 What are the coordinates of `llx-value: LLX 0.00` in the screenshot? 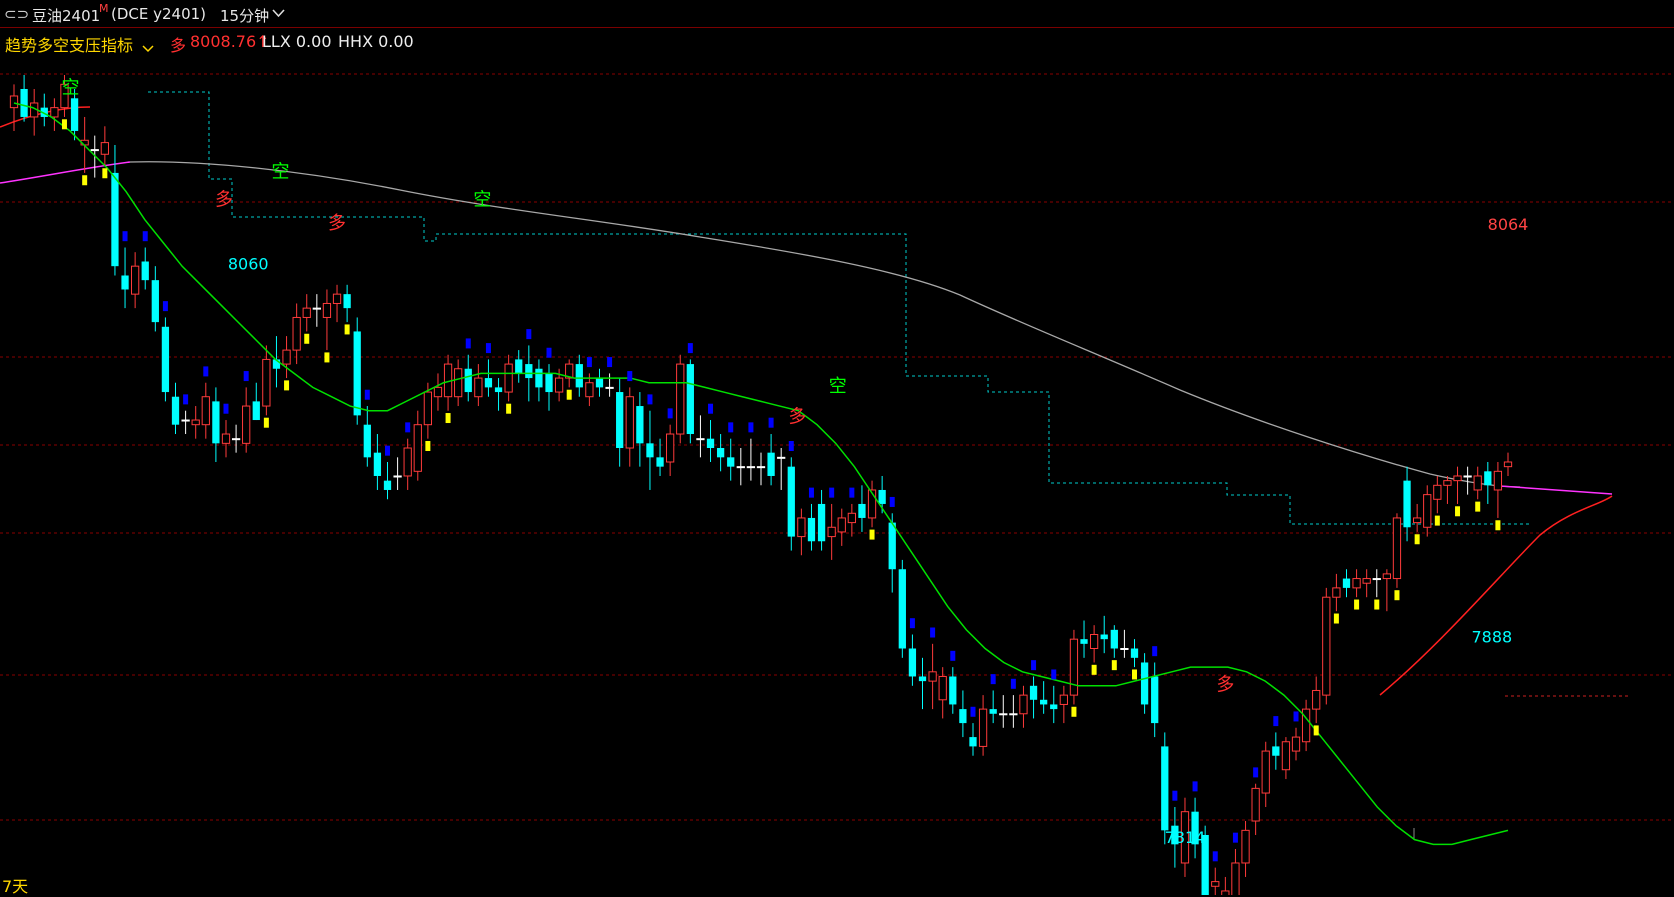 It's located at (297, 41).